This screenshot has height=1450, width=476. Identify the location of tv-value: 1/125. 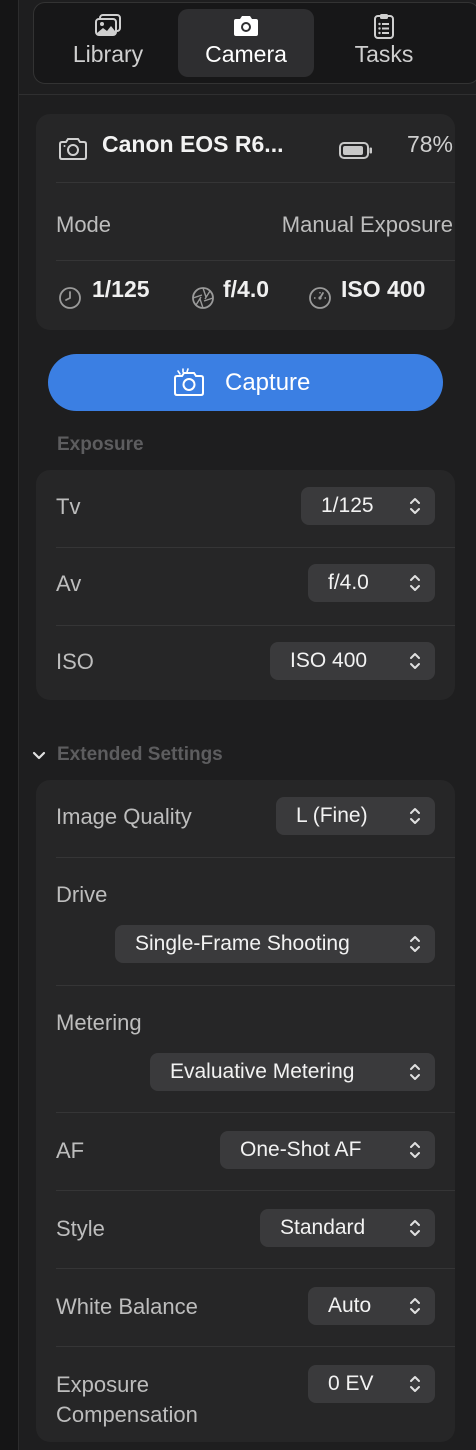
(347, 505).